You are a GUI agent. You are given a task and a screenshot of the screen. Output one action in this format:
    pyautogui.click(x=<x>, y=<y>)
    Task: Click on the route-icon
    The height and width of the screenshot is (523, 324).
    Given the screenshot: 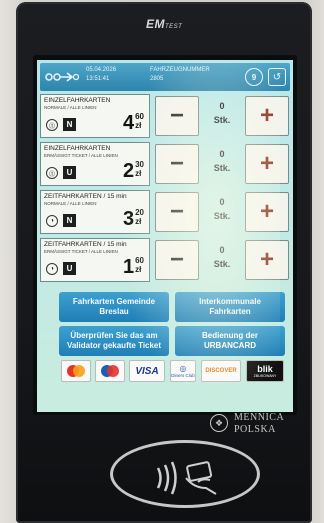 What is the action you would take?
    pyautogui.click(x=62, y=77)
    